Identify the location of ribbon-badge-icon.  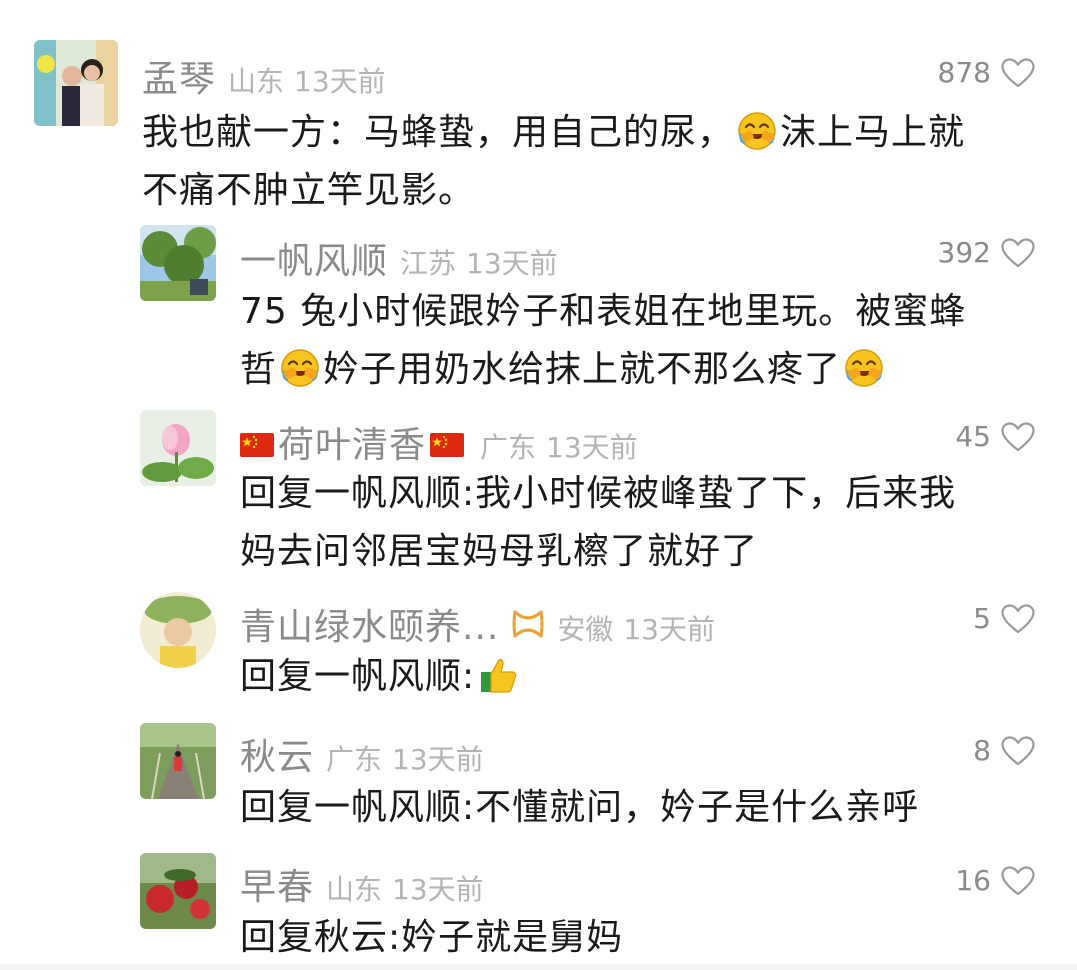
(528, 624).